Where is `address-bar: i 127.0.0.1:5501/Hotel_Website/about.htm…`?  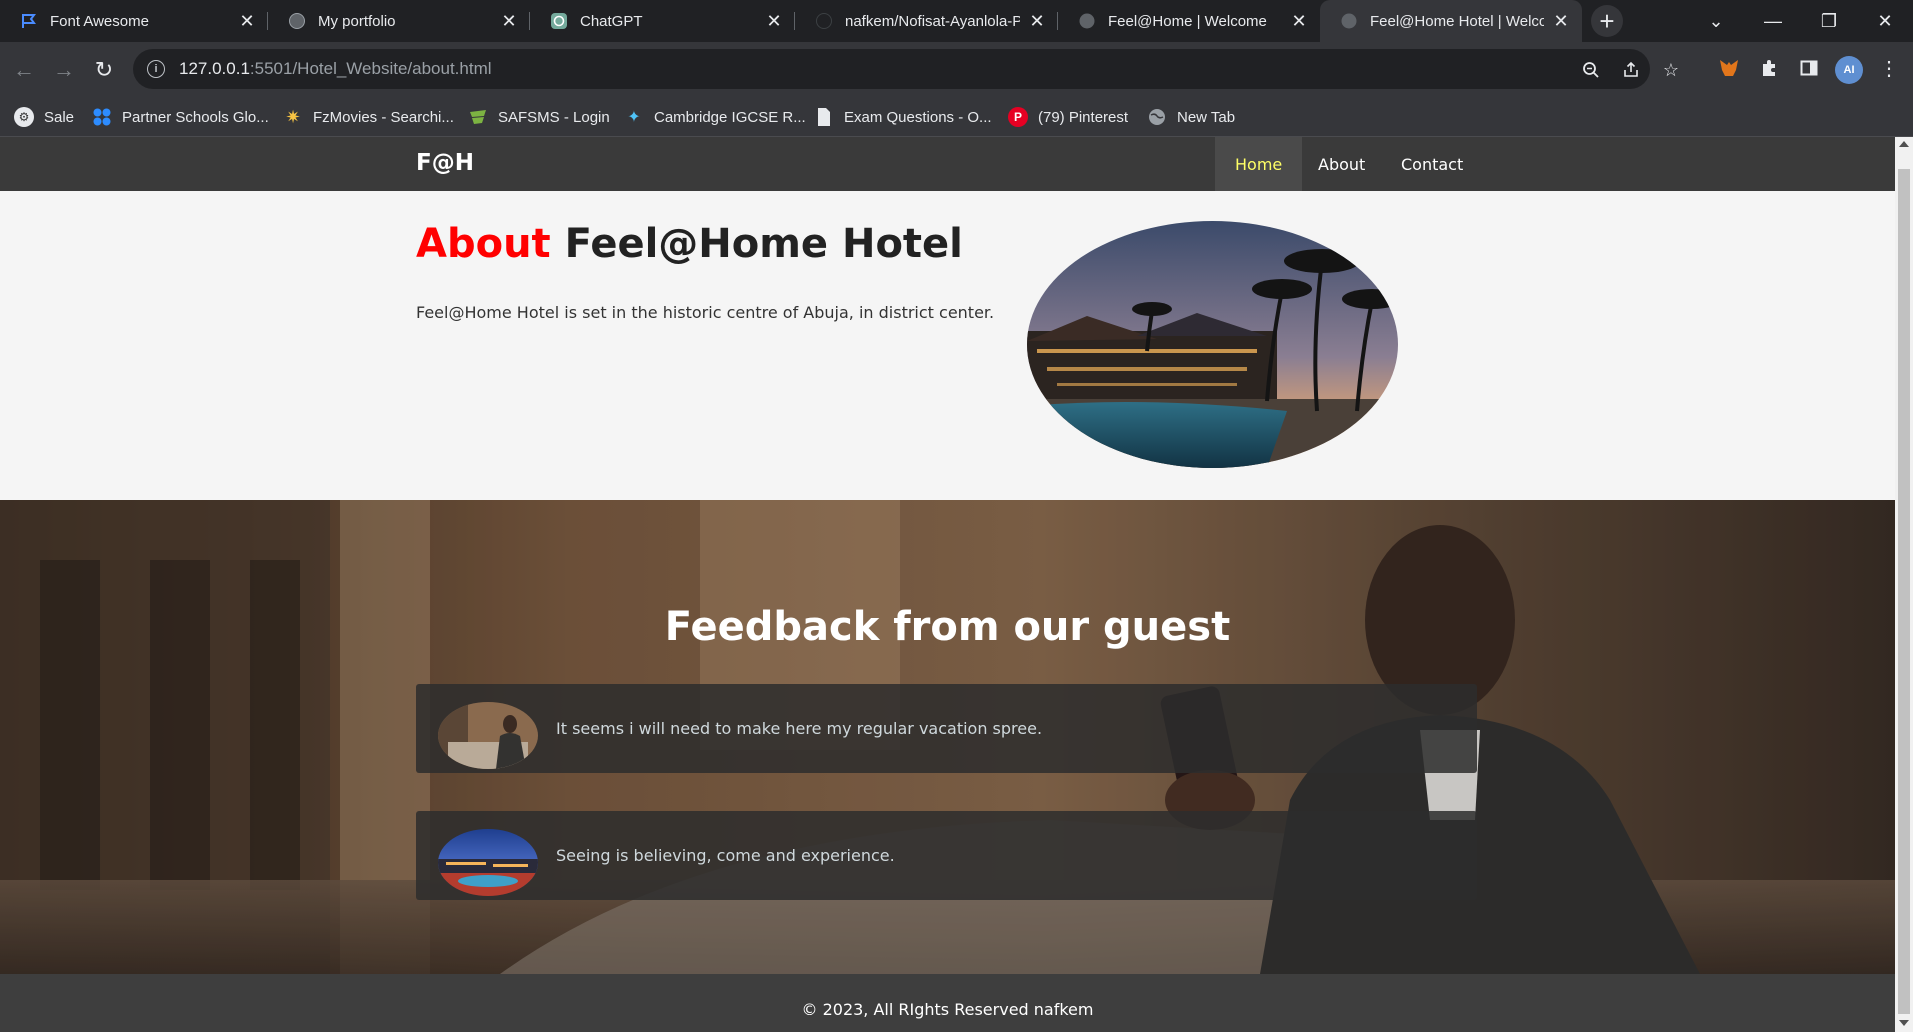 address-bar: i 127.0.0.1:5501/Hotel_Website/about.htm… is located at coordinates (906, 69).